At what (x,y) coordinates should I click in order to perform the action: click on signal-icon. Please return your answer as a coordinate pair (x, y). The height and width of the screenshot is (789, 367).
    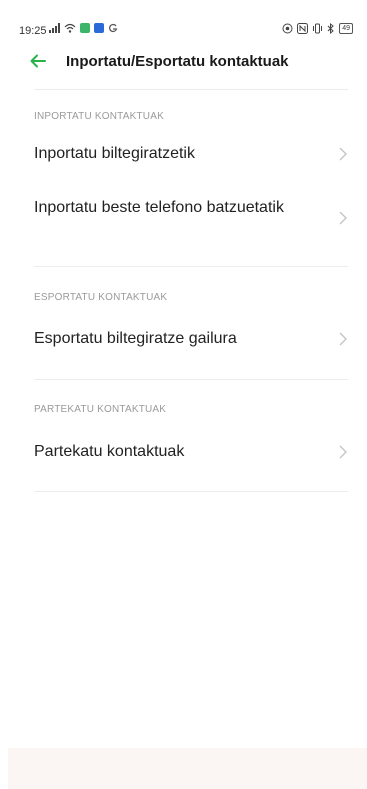
    Looking at the image, I should click on (54, 28).